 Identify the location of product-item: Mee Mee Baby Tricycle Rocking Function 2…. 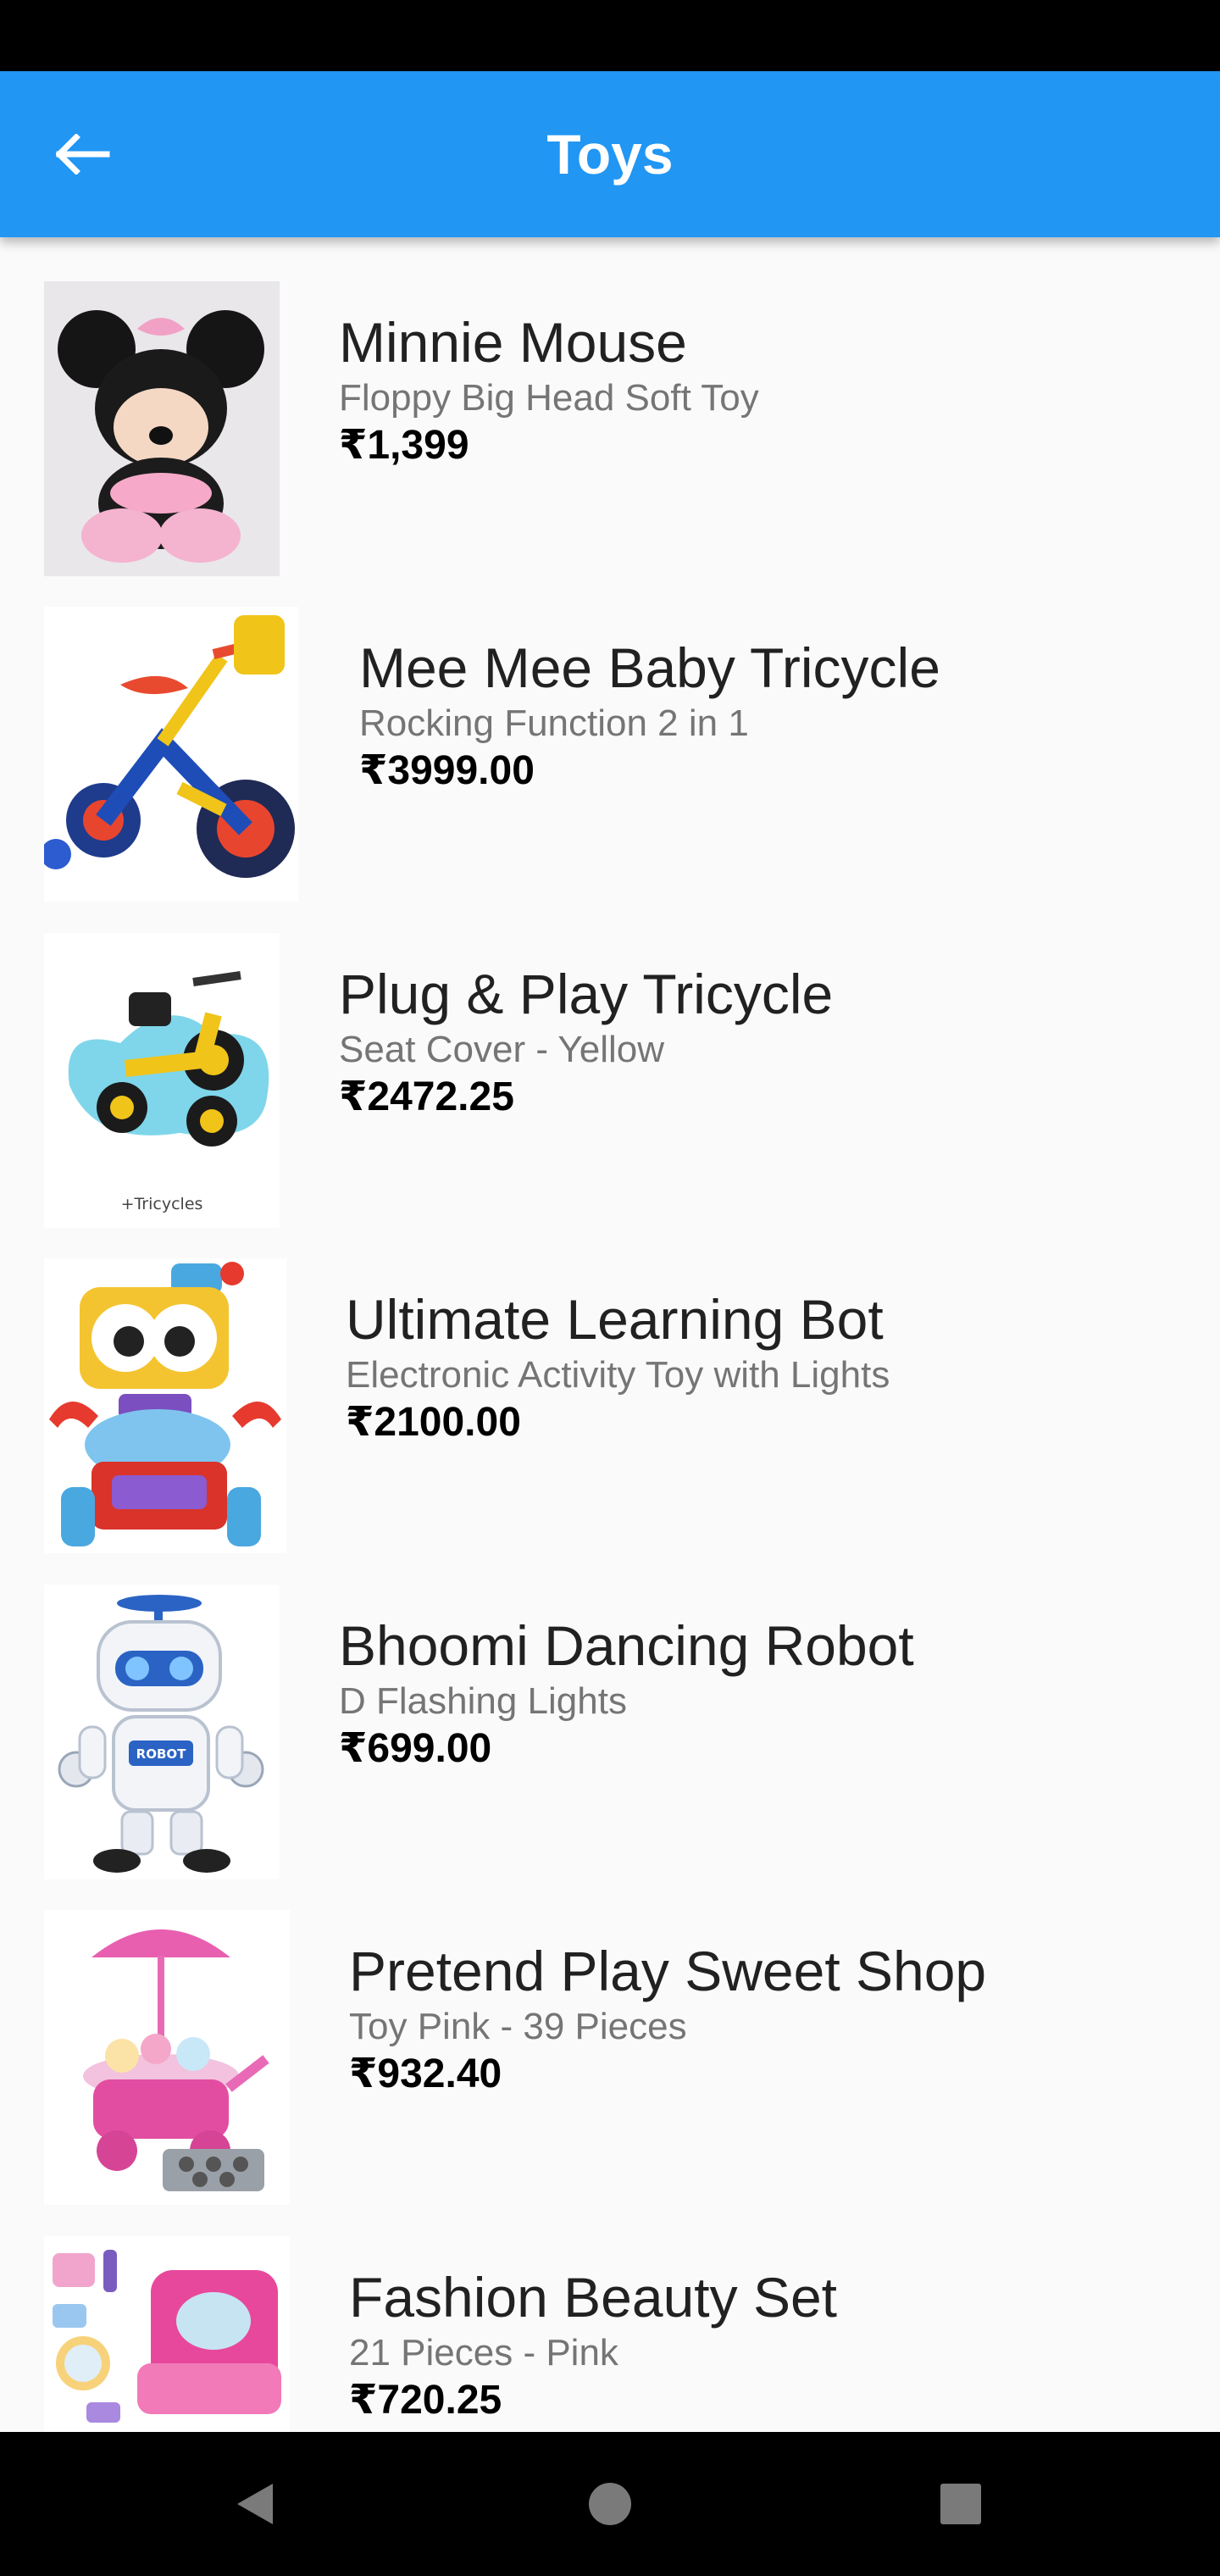
(610, 732).